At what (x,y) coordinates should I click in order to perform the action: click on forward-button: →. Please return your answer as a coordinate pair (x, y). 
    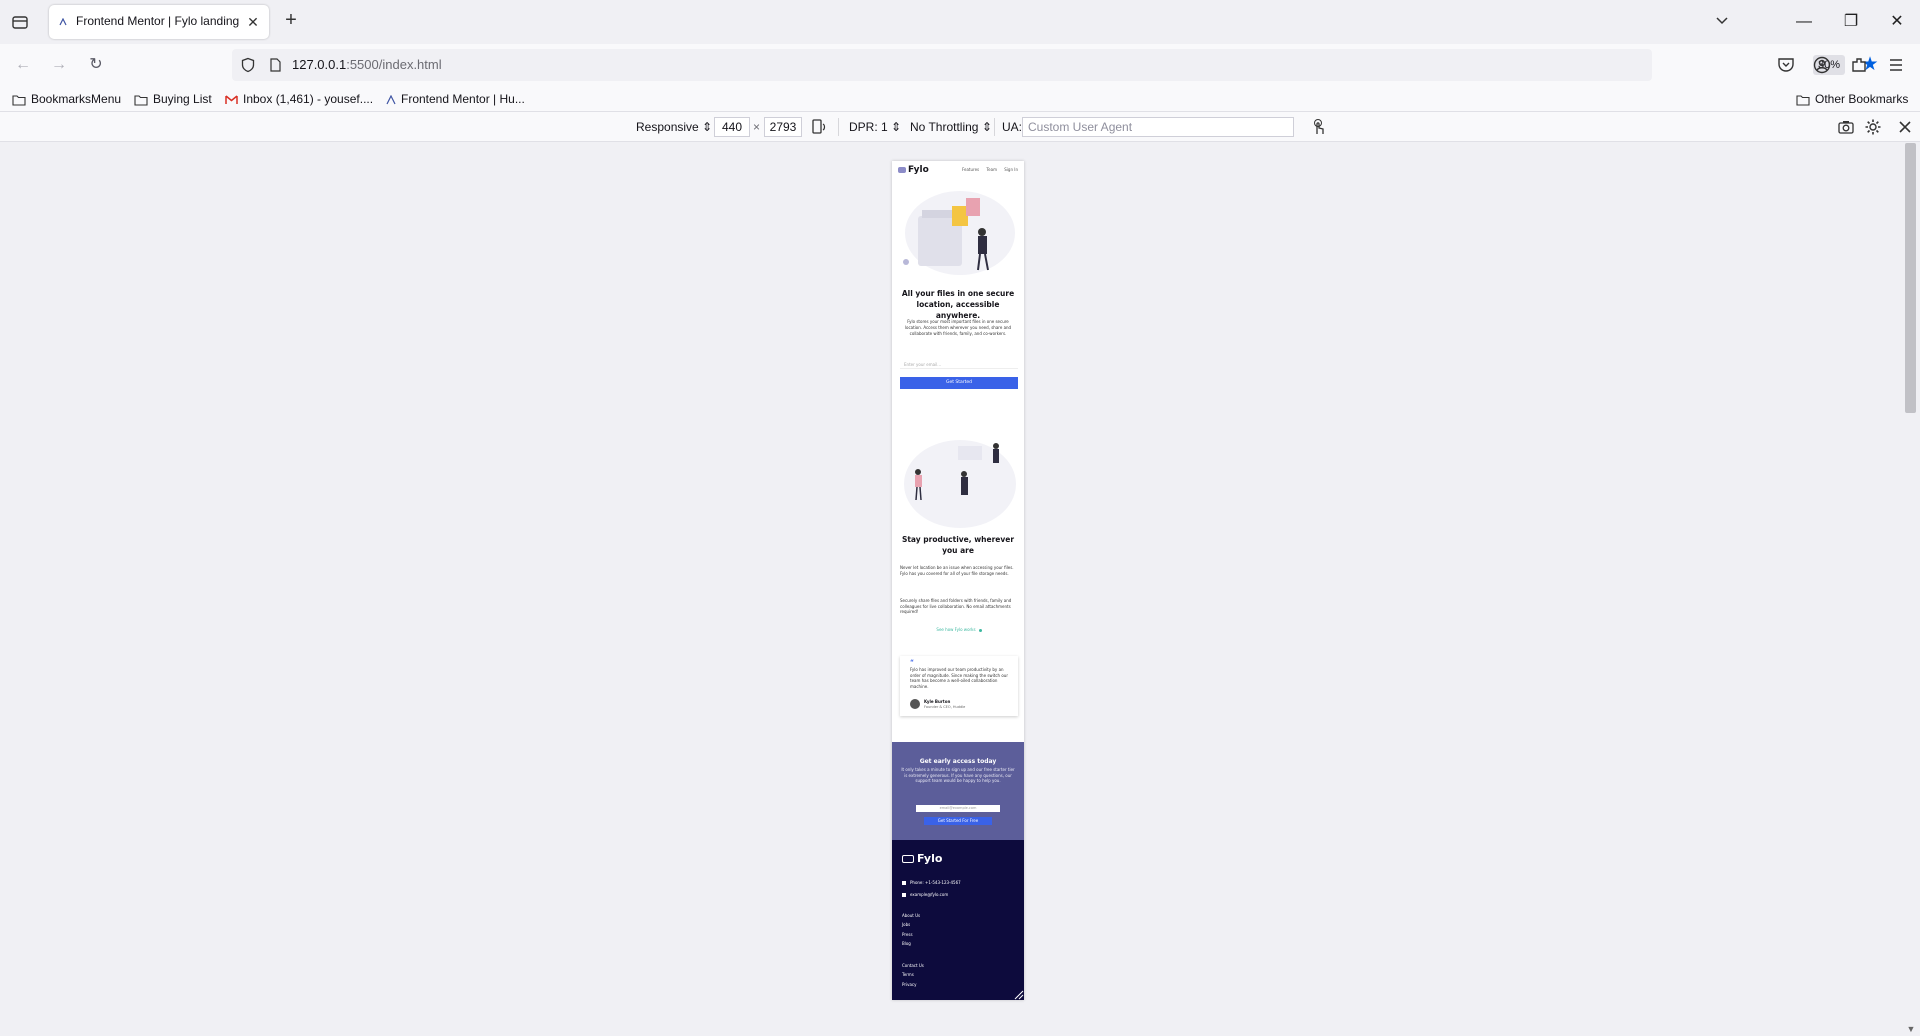
    Looking at the image, I should click on (59, 65).